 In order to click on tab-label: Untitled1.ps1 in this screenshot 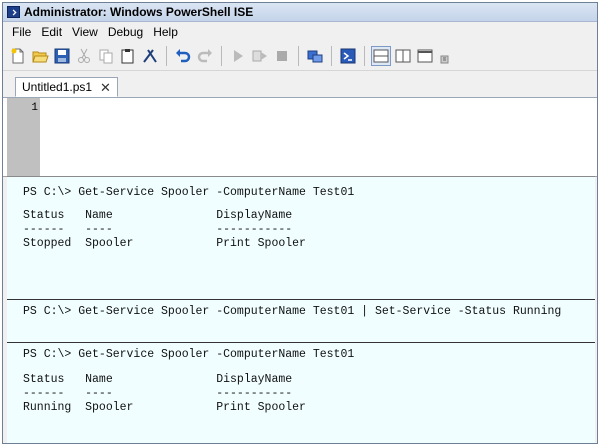, I will do `click(57, 87)`.